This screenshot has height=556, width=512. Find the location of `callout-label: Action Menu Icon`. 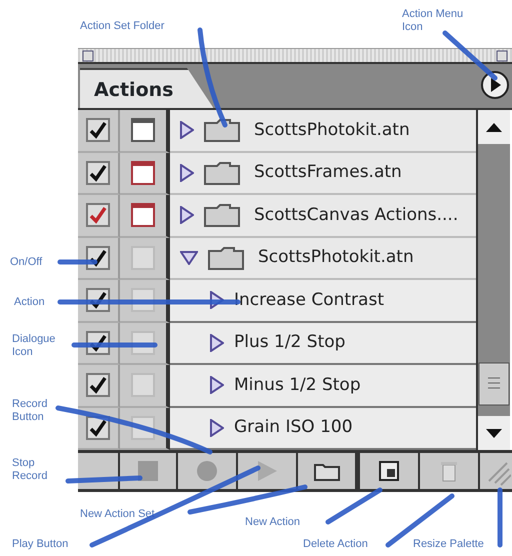

callout-label: Action Menu Icon is located at coordinates (433, 21).